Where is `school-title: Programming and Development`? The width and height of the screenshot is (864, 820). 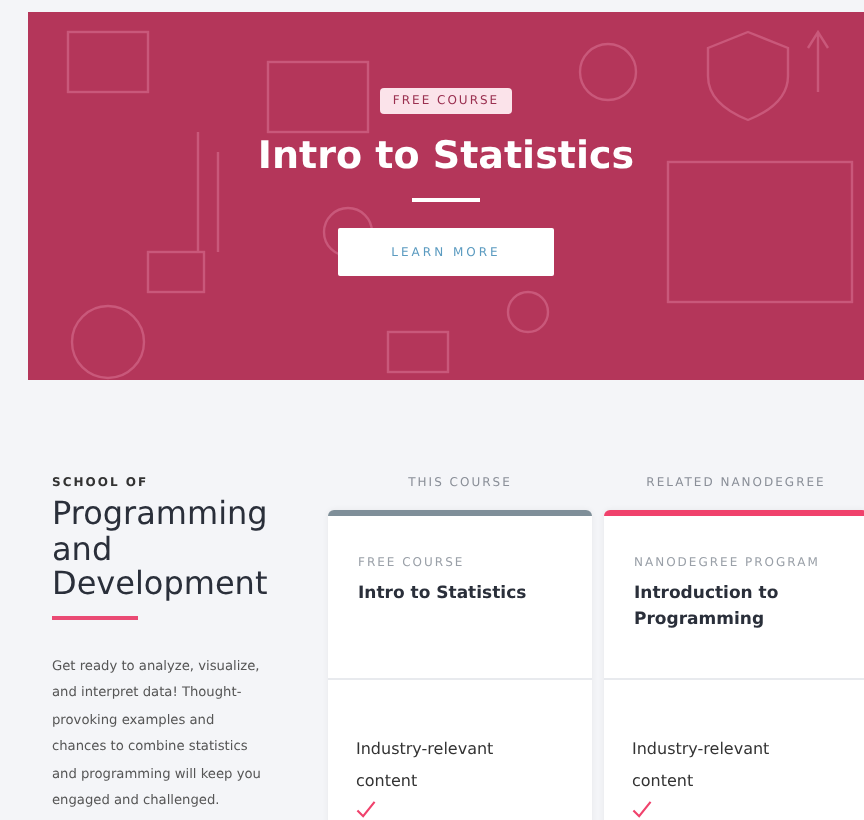
school-title: Programming and Development is located at coordinates (161, 548).